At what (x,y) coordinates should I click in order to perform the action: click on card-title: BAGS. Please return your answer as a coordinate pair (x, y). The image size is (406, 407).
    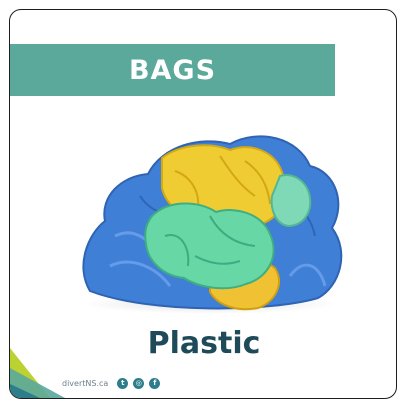
    Looking at the image, I should click on (172, 70).